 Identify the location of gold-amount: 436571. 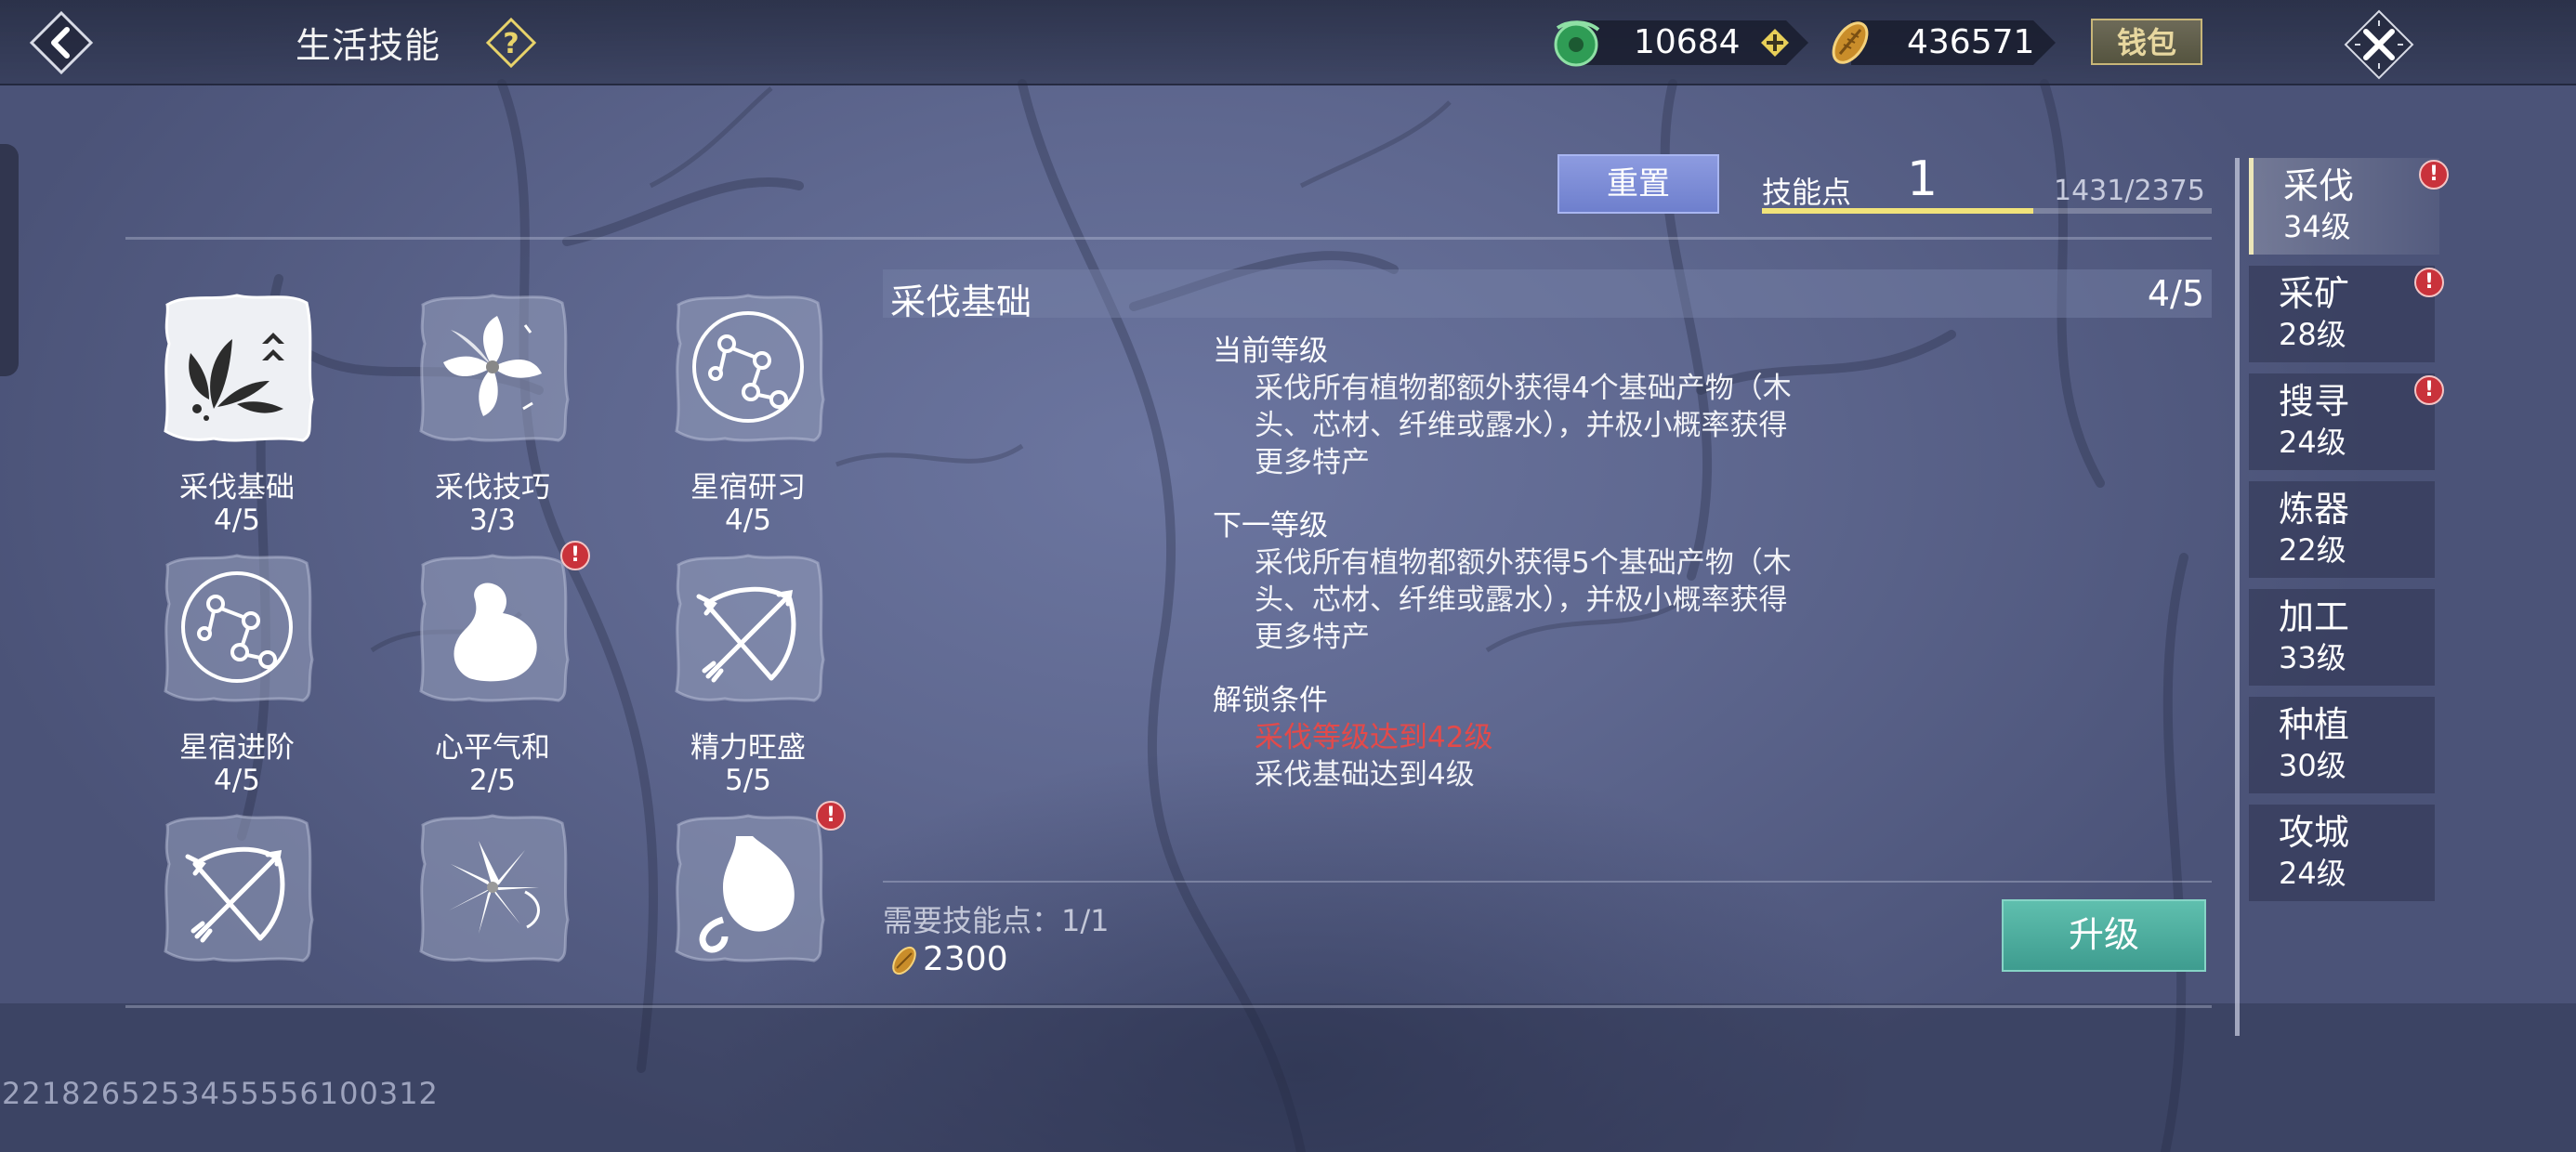
(1971, 42).